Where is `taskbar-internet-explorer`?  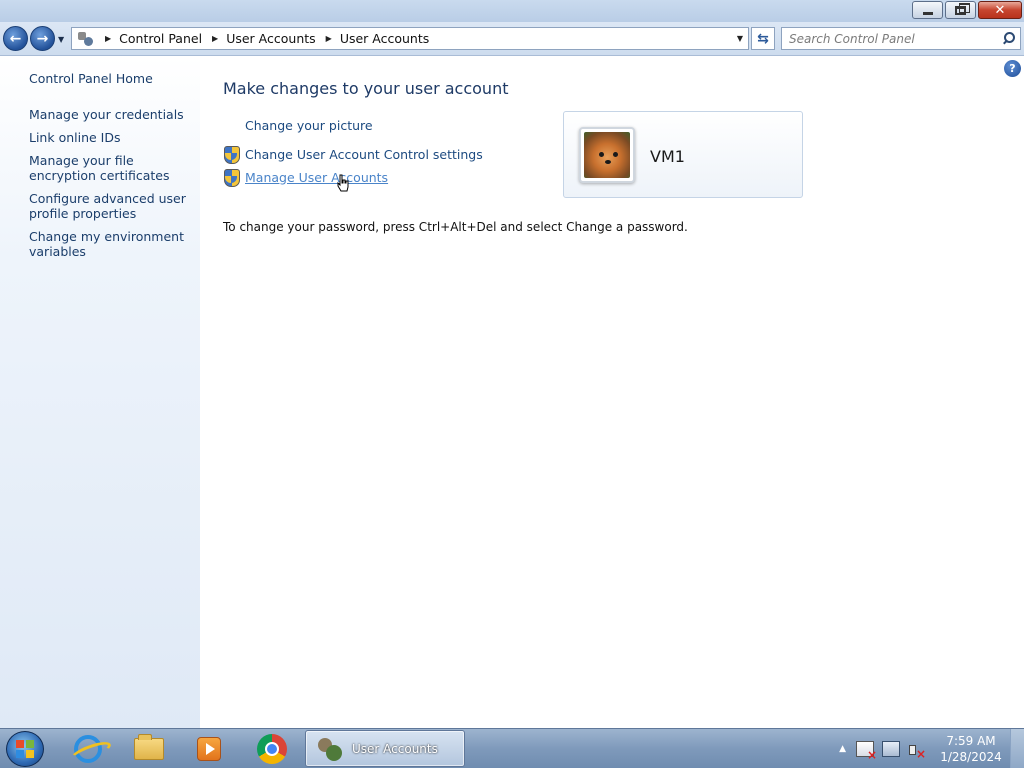 taskbar-internet-explorer is located at coordinates (88, 749).